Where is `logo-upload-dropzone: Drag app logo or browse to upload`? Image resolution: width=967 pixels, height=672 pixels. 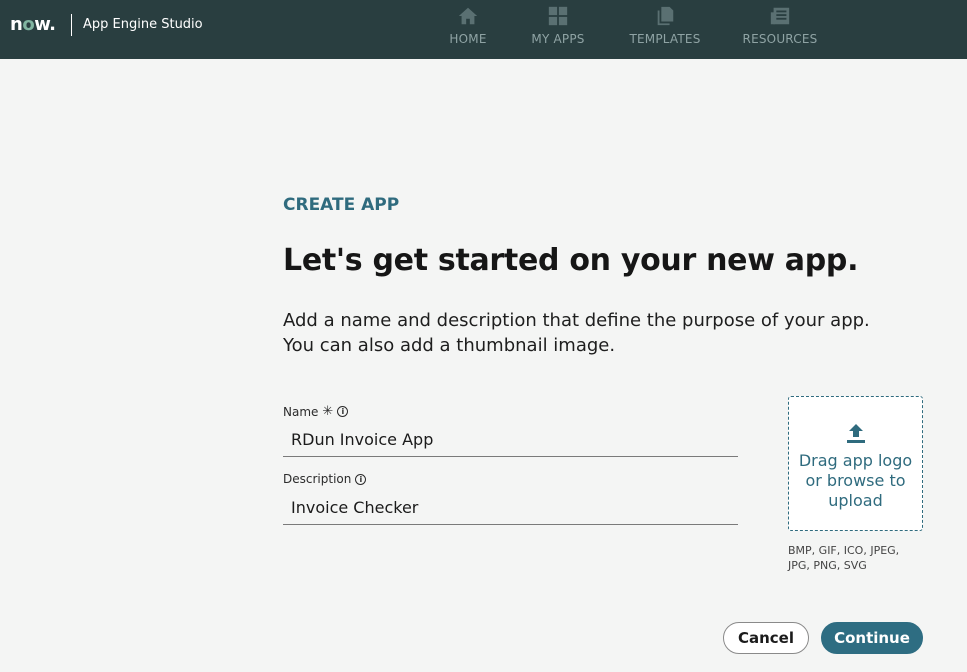 logo-upload-dropzone: Drag app logo or browse to upload is located at coordinates (855, 463).